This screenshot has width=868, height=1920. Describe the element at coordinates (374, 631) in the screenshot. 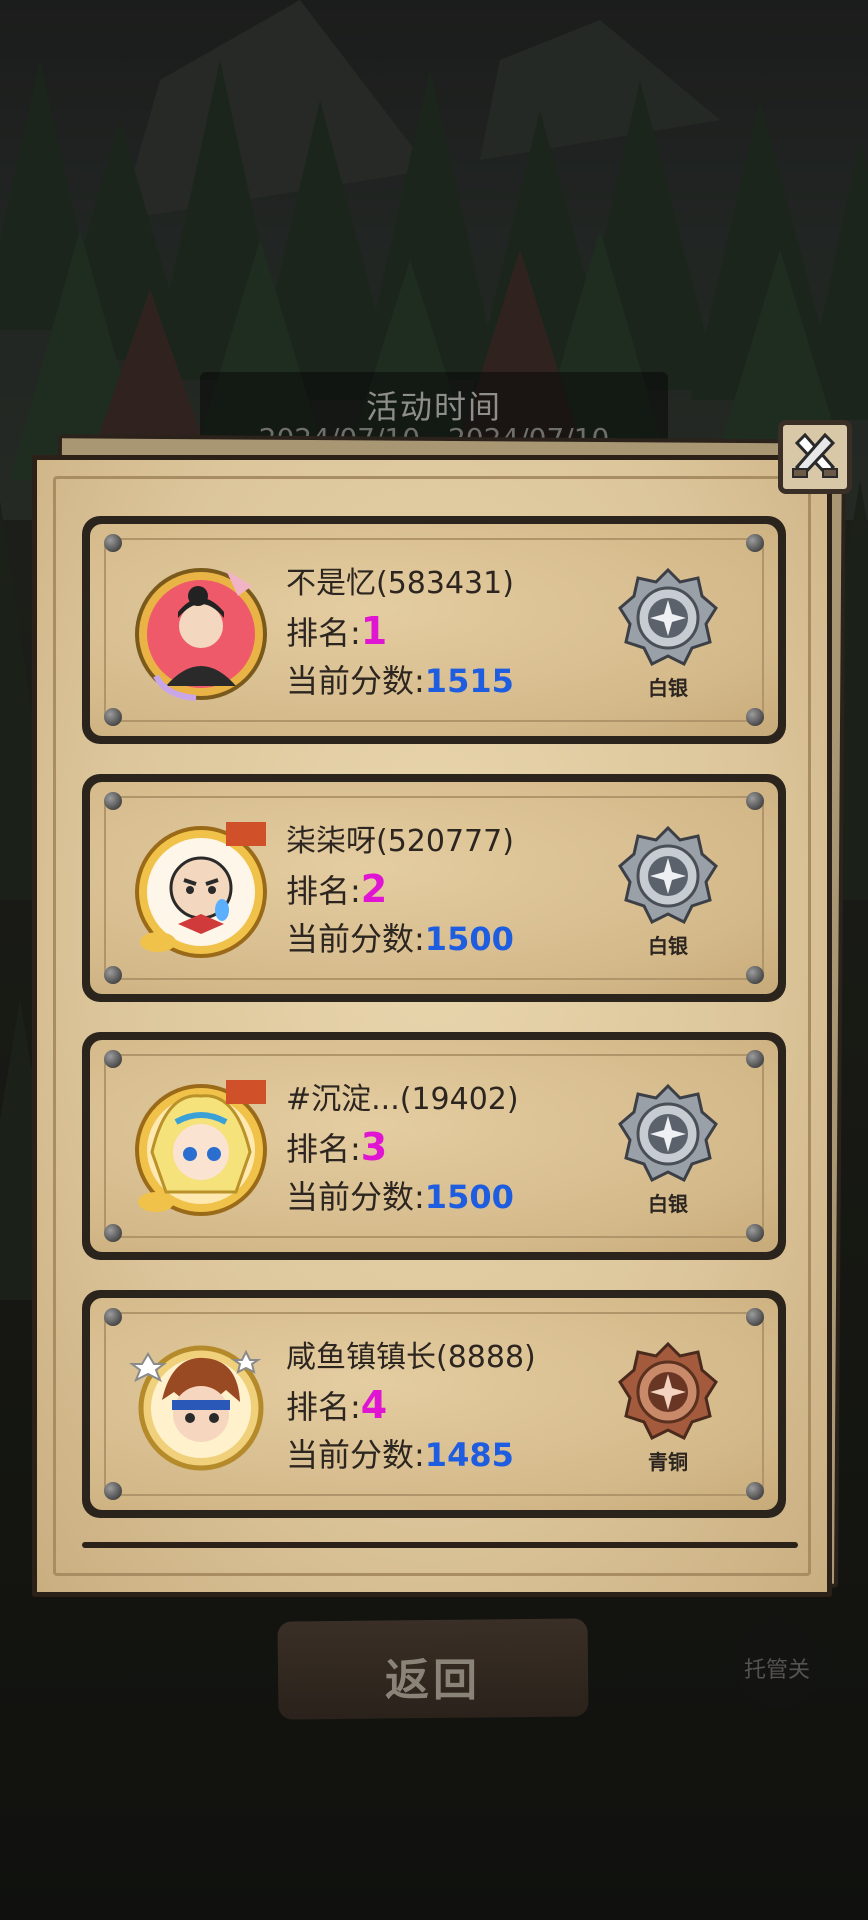

I see `rank-value: 1` at that location.